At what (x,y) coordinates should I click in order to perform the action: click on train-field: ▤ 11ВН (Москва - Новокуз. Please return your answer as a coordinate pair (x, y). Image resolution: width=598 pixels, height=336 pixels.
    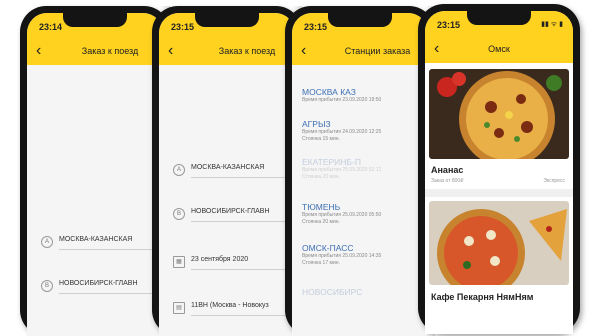
    Looking at the image, I should click on (234, 309).